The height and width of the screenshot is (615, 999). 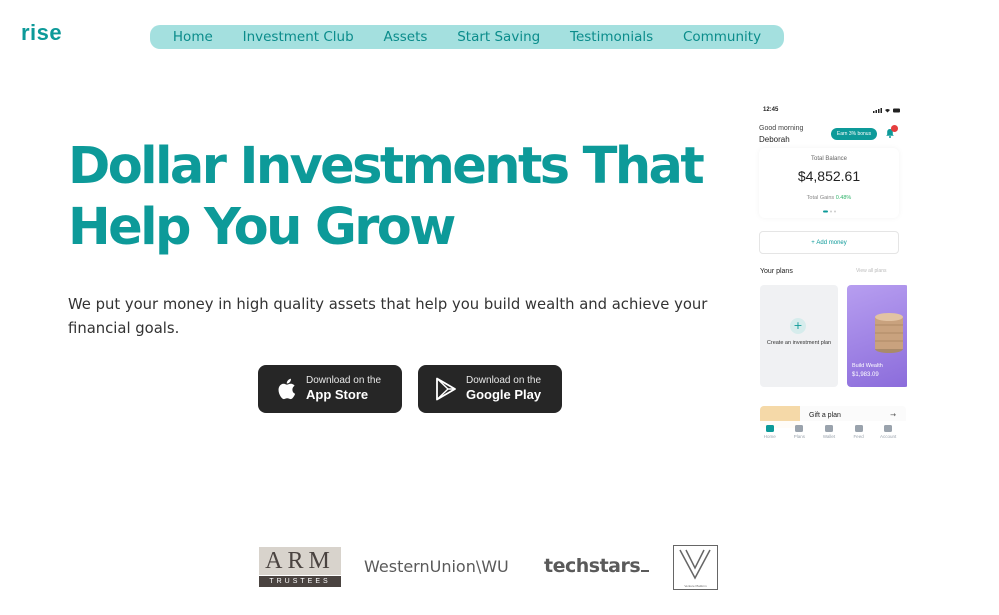 What do you see at coordinates (820, 198) in the screenshot?
I see `gains-label: Total Gains` at bounding box center [820, 198].